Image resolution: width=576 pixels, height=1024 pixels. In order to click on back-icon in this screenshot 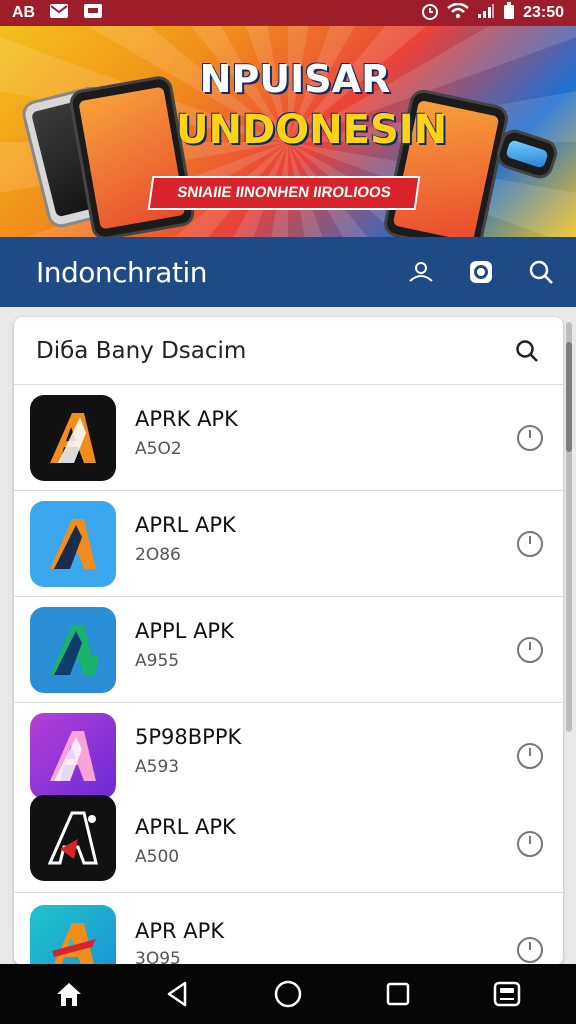, I will do `click(178, 994)`.